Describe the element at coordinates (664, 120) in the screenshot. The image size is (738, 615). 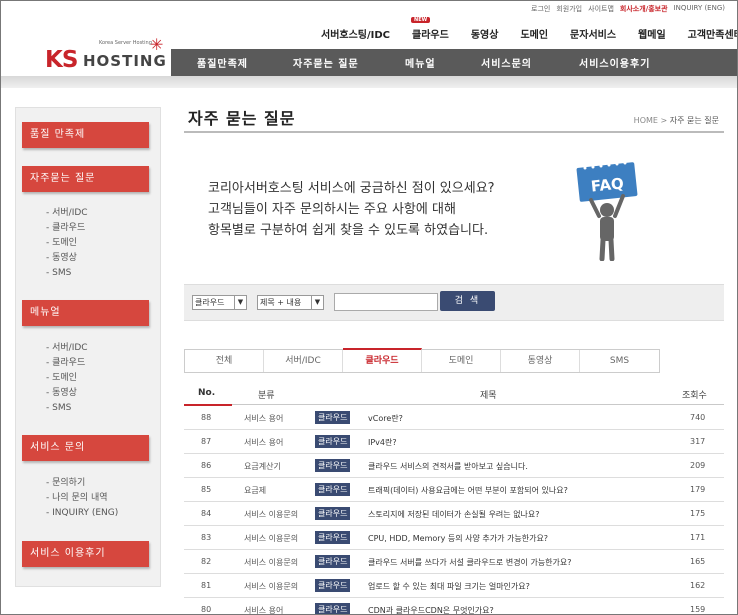
I see `breadcrumb-sep: >` at that location.